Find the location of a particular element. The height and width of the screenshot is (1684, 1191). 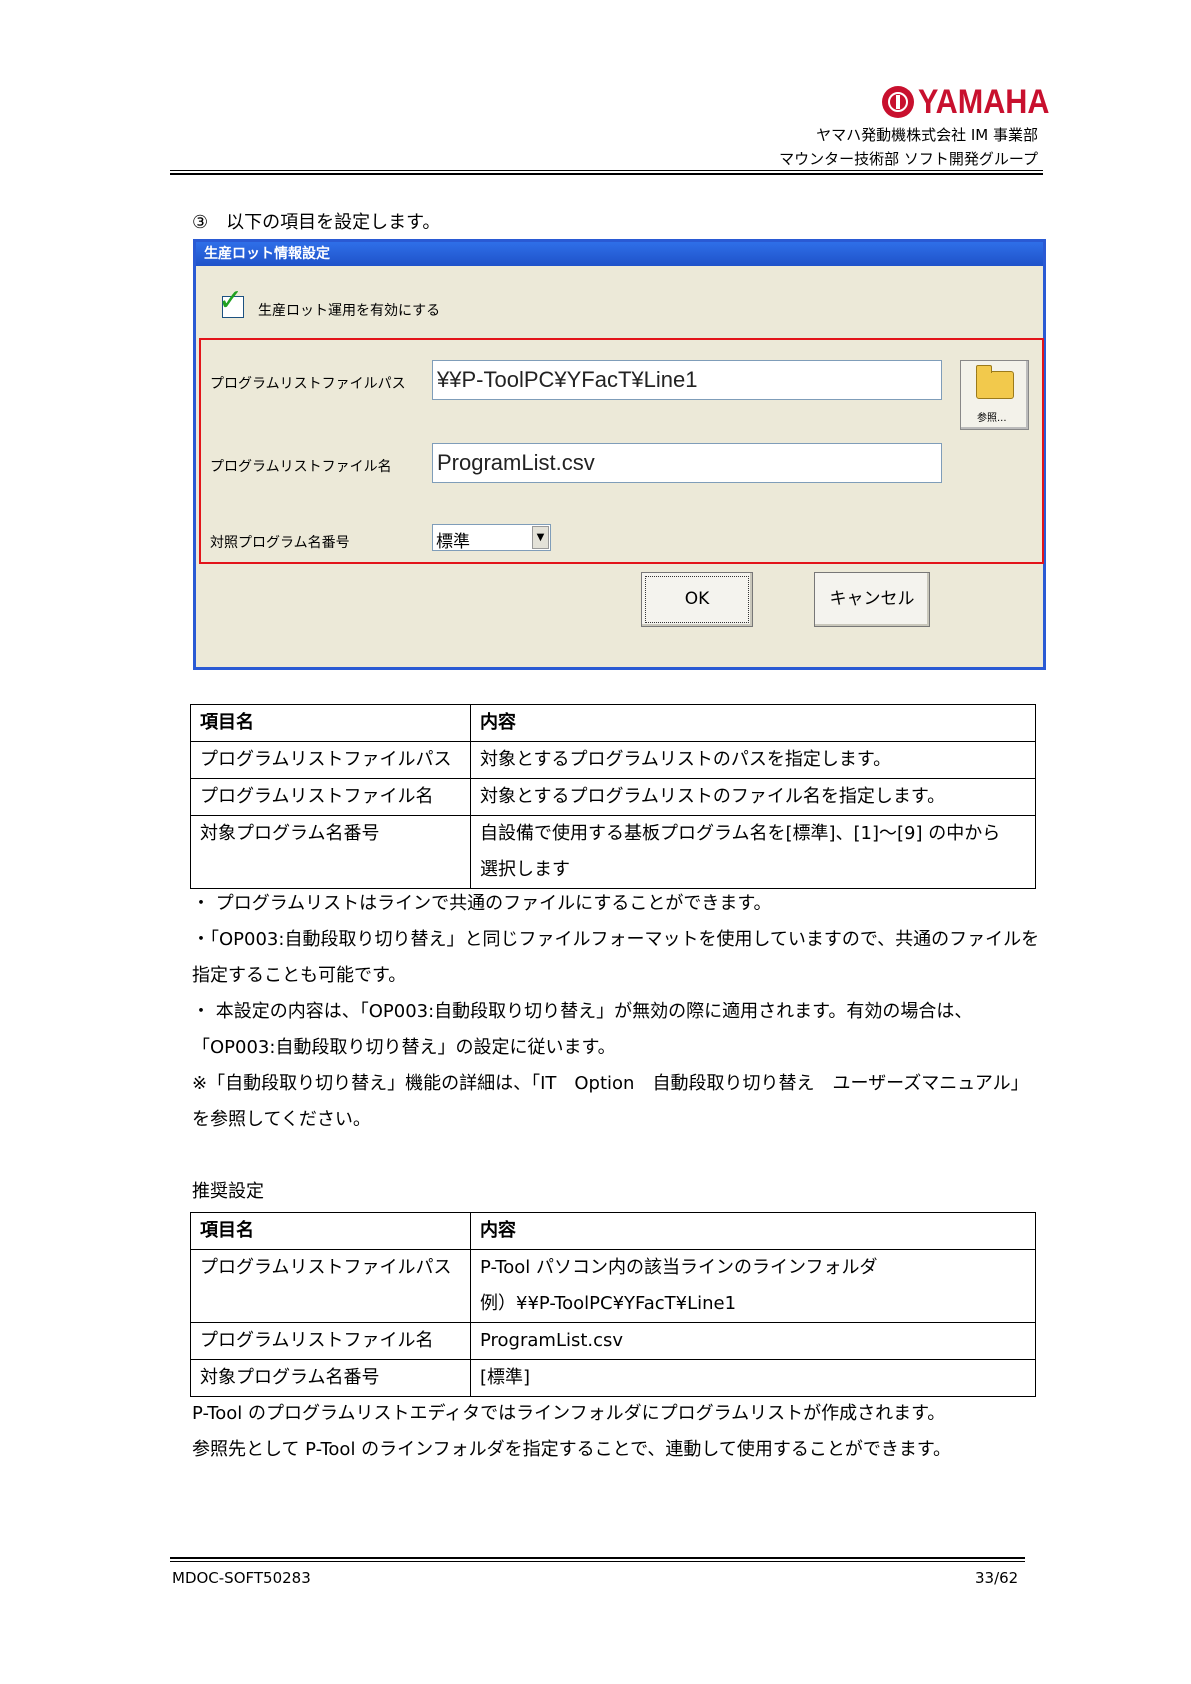

number-select: 標準 ▼ is located at coordinates (491, 538).